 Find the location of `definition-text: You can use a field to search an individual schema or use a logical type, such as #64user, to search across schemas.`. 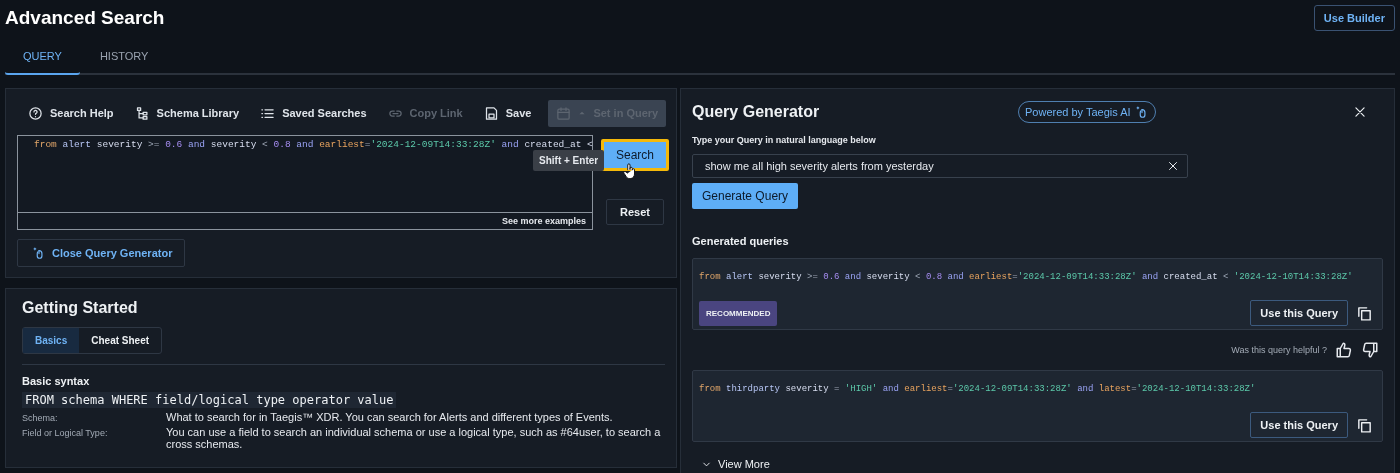

definition-text: You can use a field to search an individual schema or use a logical type, such as #64user, to search across schemas. is located at coordinates (414, 438).